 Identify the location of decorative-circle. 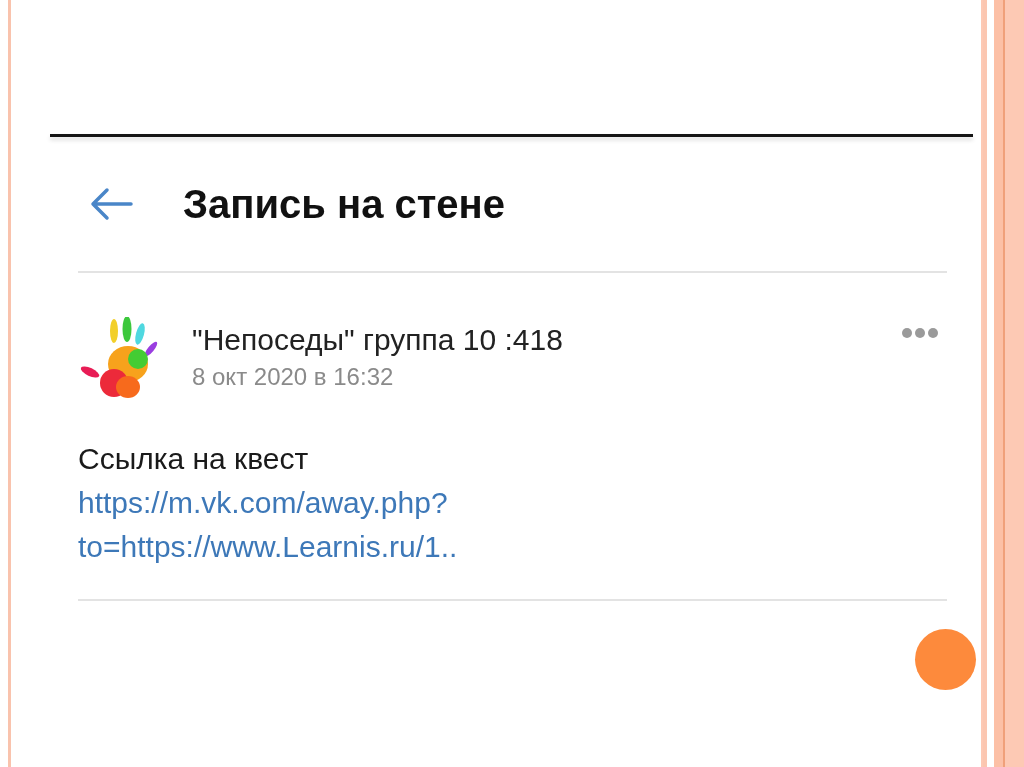
(945, 659).